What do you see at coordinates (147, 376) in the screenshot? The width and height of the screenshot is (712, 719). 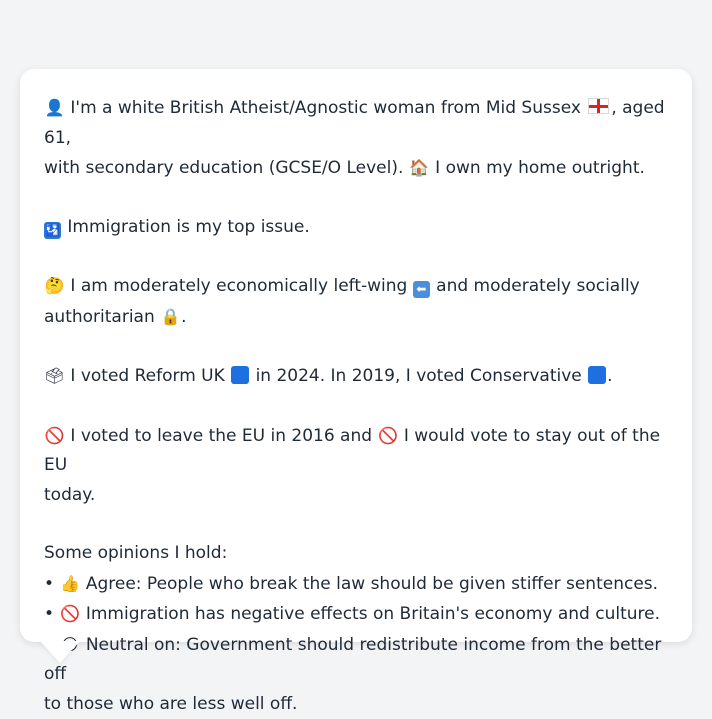 I see `vote-text-a: I voted Reform UK` at bounding box center [147, 376].